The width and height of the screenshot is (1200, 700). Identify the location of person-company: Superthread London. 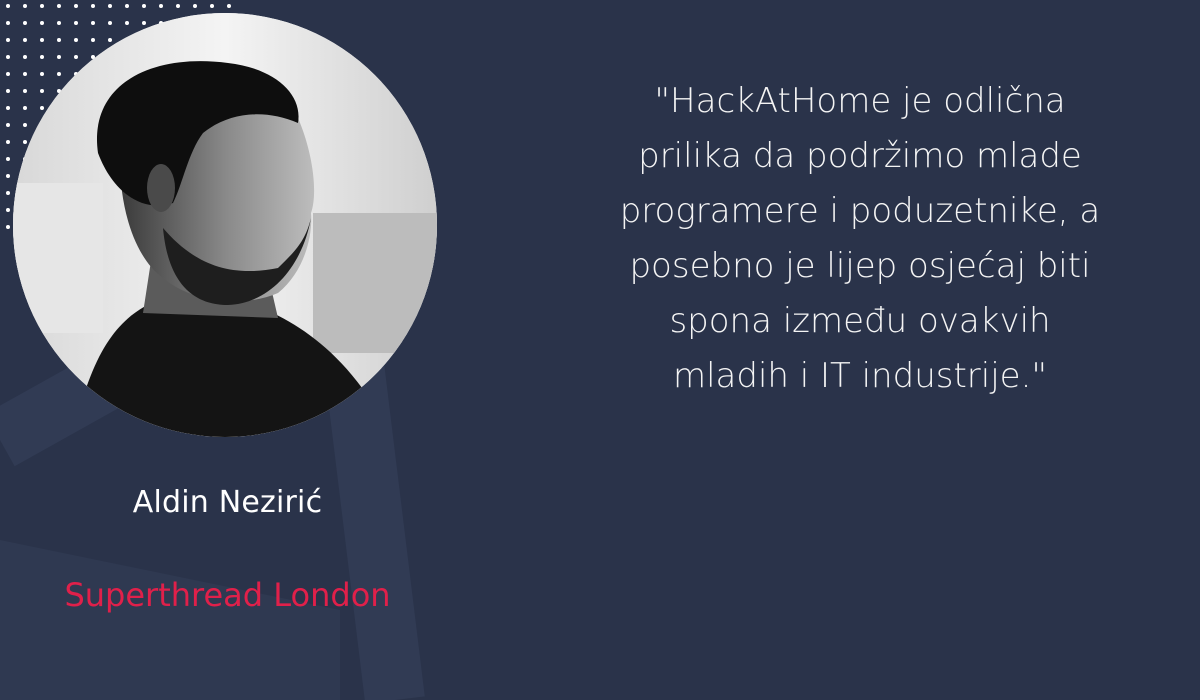
(227, 595).